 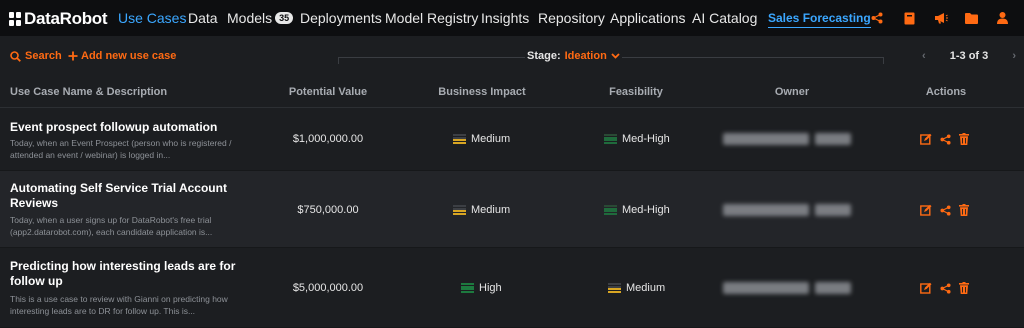 What do you see at coordinates (971, 18) in the screenshot?
I see `folder-icon` at bounding box center [971, 18].